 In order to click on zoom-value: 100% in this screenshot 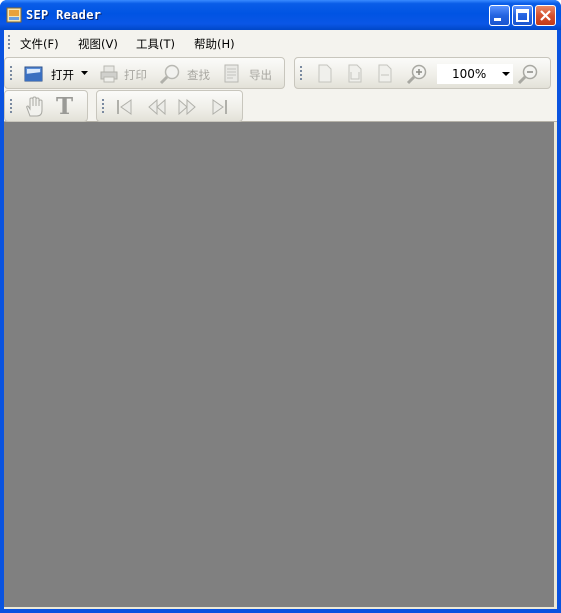, I will do `click(469, 74)`.